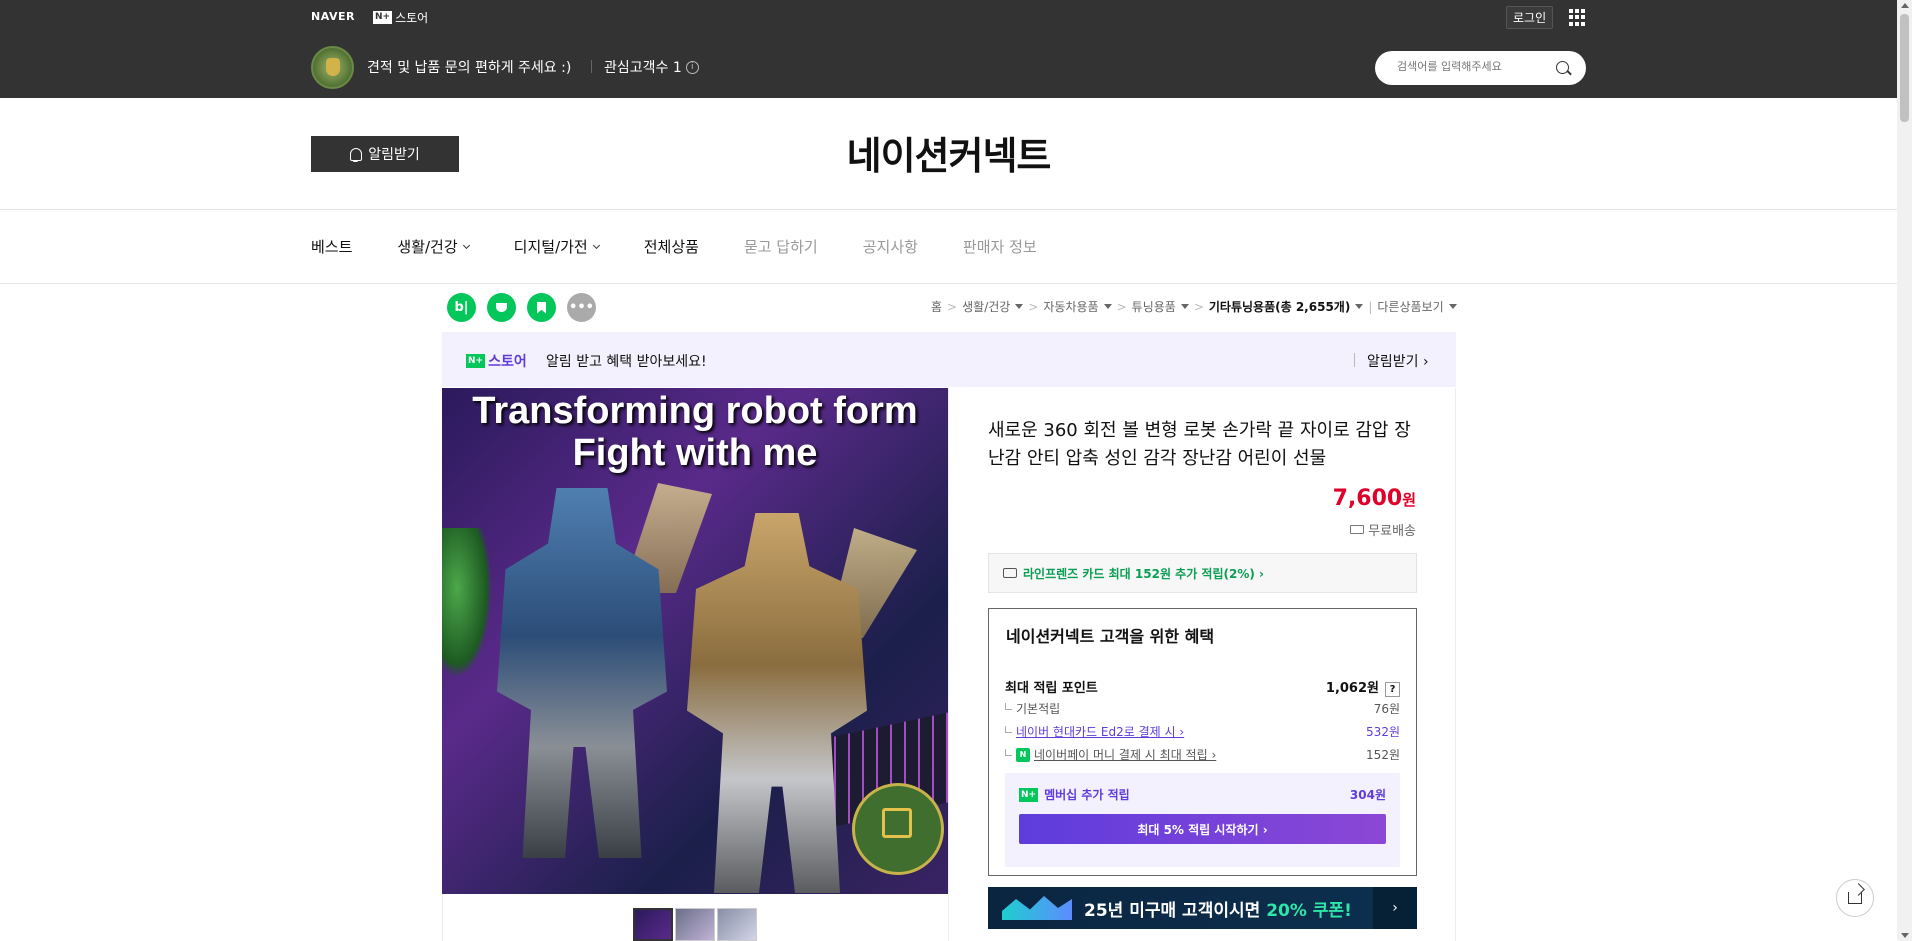 The height and width of the screenshot is (941, 1912). What do you see at coordinates (1110, 636) in the screenshot?
I see `benefit-title: 네이션커넥트 고객을 위한 혜택` at bounding box center [1110, 636].